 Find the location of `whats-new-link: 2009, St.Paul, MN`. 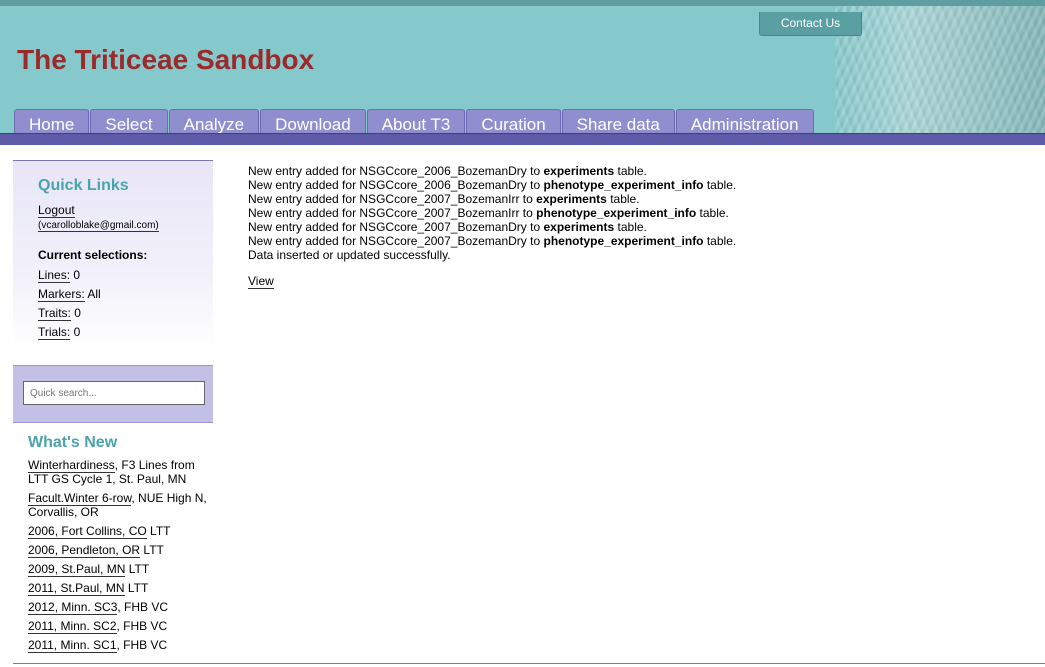

whats-new-link: 2009, St.Paul, MN is located at coordinates (77, 569).